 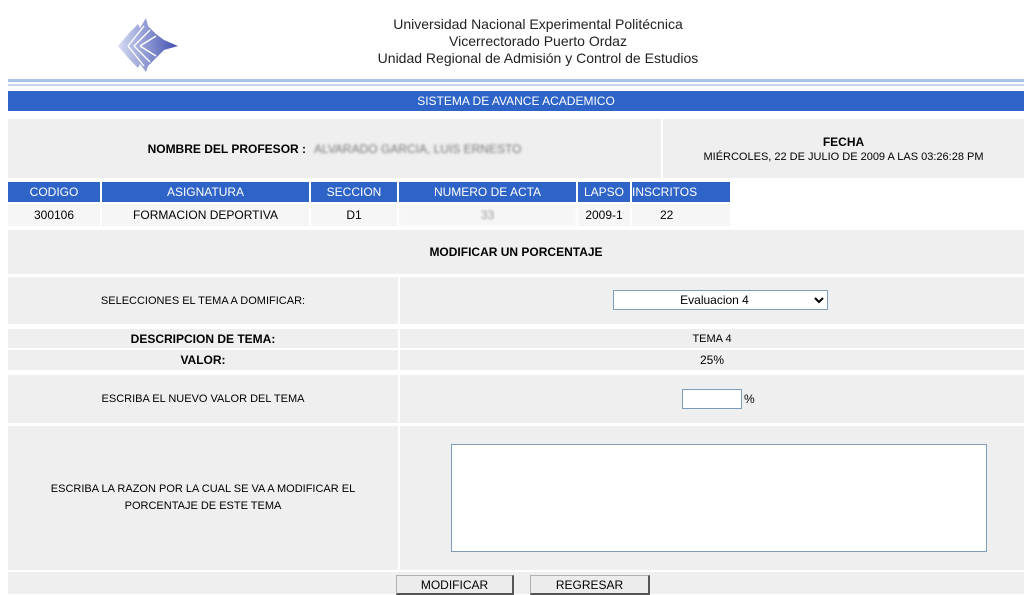 I want to click on cell-asignatura: FORMACION DEPORTIVA, so click(x=205, y=215).